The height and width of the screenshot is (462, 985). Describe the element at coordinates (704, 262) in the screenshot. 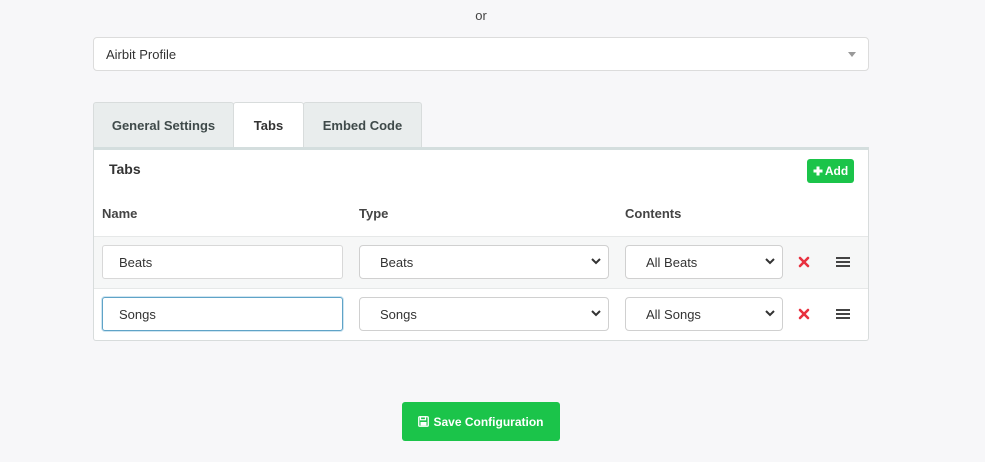

I see `tab-contents-select: All Beats` at that location.